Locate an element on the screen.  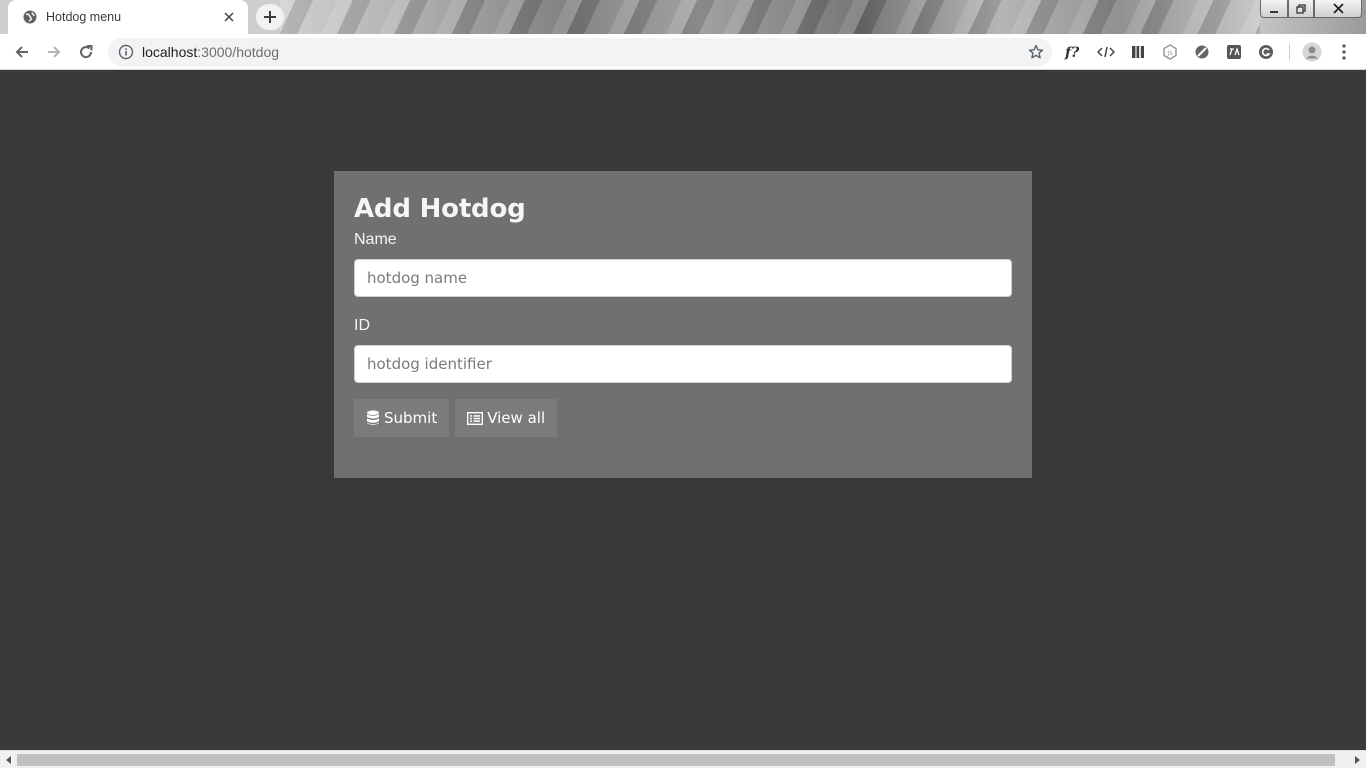
id-input is located at coordinates (683, 364).